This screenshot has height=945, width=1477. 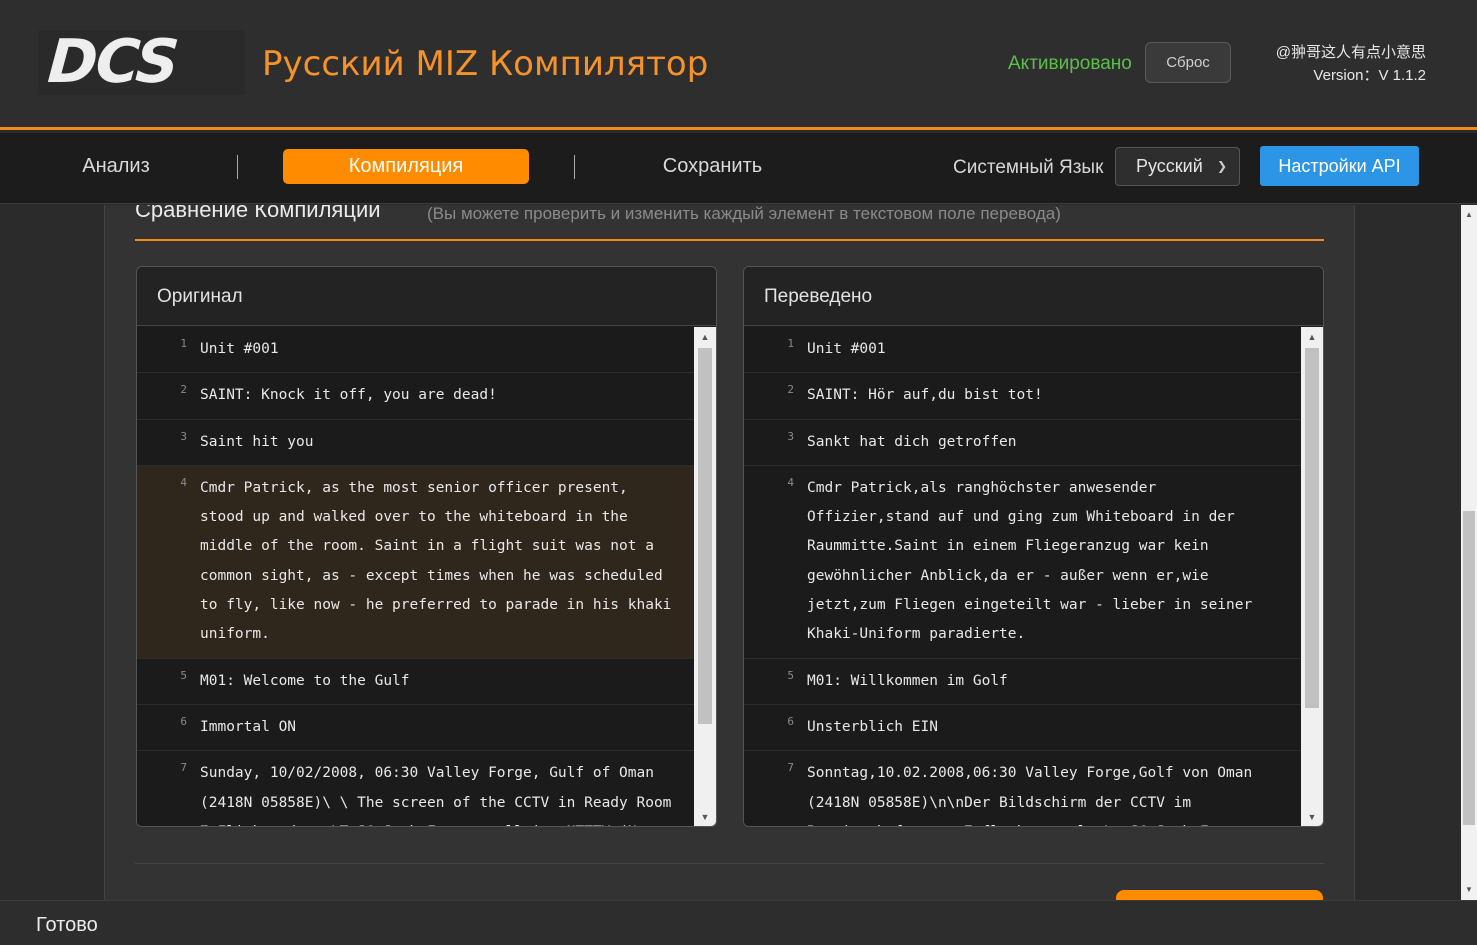 What do you see at coordinates (67, 925) in the screenshot?
I see `status-text: Готово` at bounding box center [67, 925].